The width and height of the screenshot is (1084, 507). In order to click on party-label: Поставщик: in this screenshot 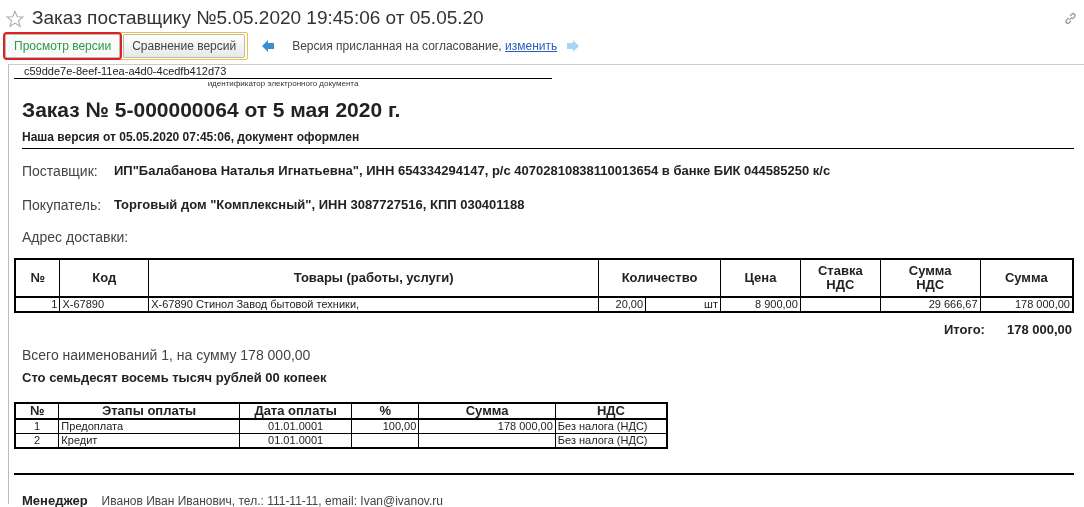, I will do `click(60, 171)`.